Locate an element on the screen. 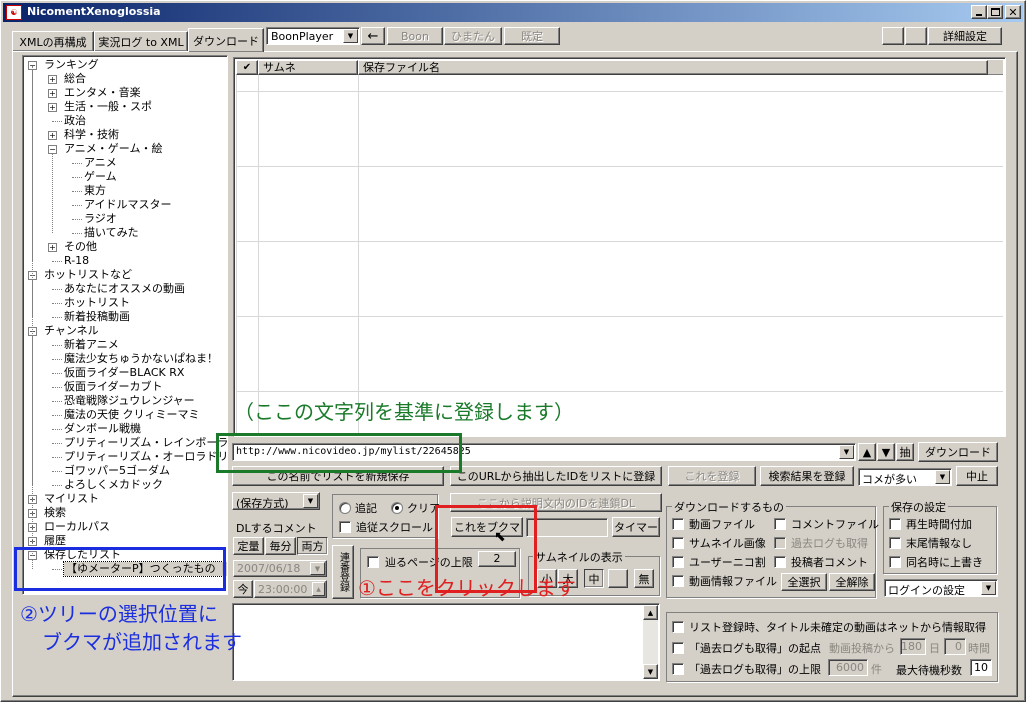 This screenshot has height=702, width=1026. tree-item: ダンボール戦機 is located at coordinates (102, 429).